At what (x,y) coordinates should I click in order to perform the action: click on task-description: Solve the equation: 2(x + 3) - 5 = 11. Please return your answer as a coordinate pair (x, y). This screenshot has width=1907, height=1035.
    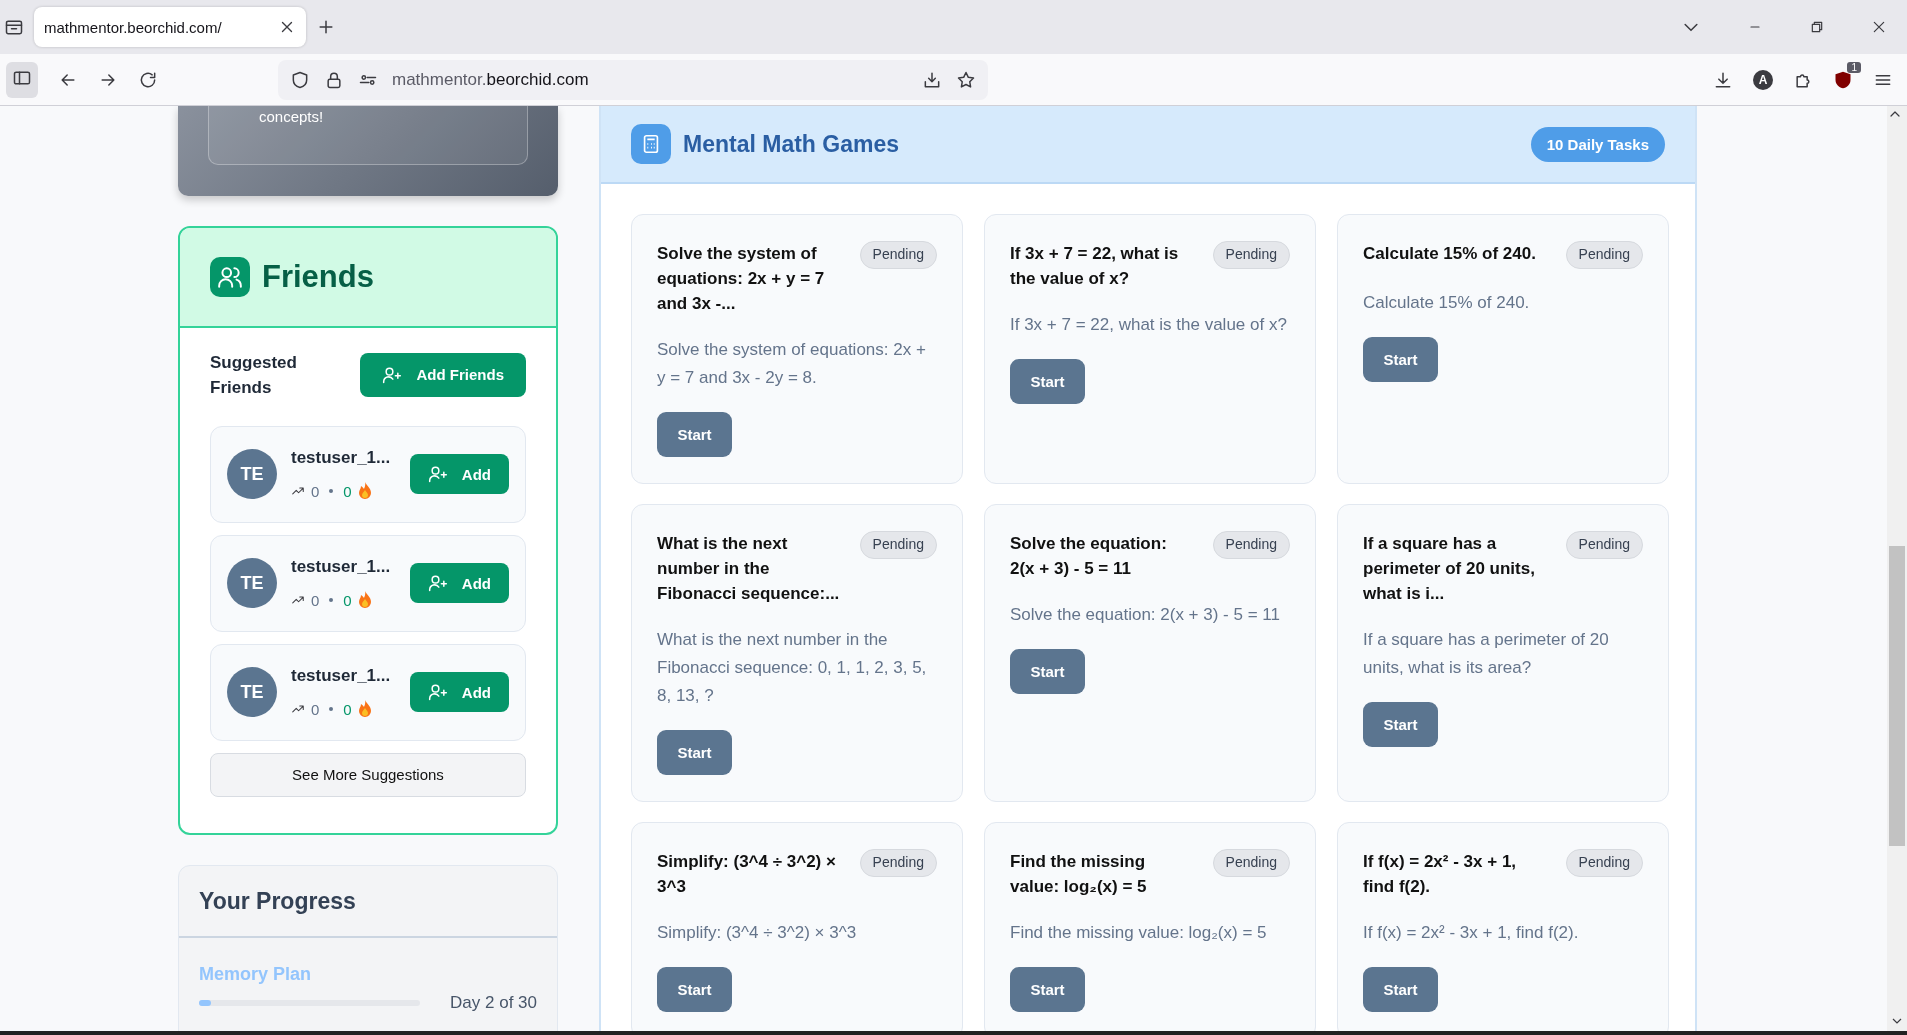
    Looking at the image, I should click on (1145, 615).